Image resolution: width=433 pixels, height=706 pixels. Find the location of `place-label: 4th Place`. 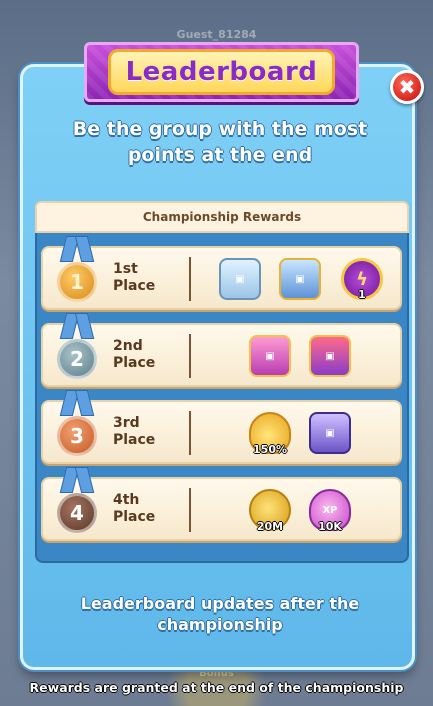

place-label: 4th Place is located at coordinates (134, 508).